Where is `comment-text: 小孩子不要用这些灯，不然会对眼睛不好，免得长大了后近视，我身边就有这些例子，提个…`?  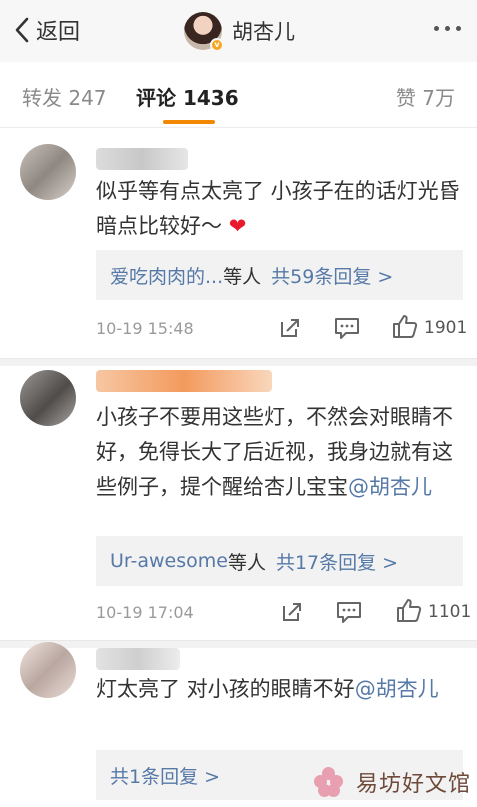 comment-text: 小孩子不要用这些灯，不然会对眼睛不好，免得长大了后近视，我身边就有这些例子，提个… is located at coordinates (274, 452).